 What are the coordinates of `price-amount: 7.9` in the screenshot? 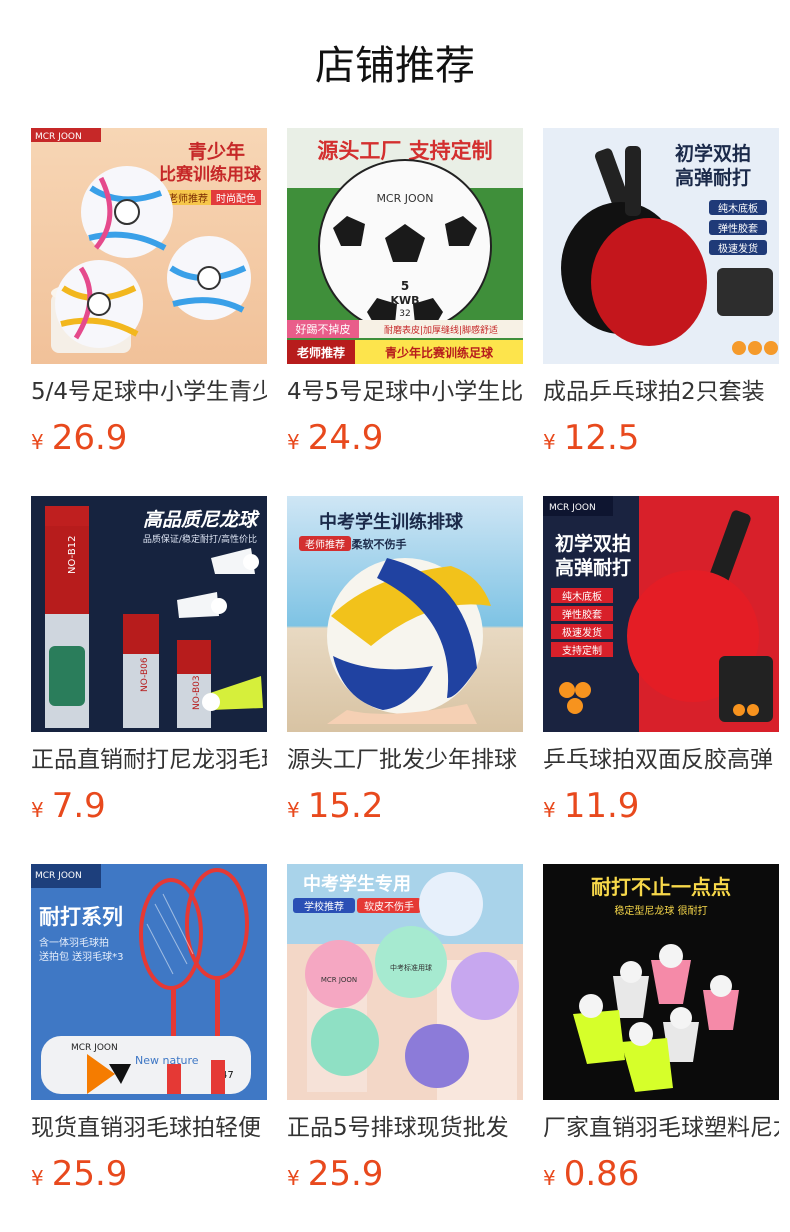 It's located at (78, 806).